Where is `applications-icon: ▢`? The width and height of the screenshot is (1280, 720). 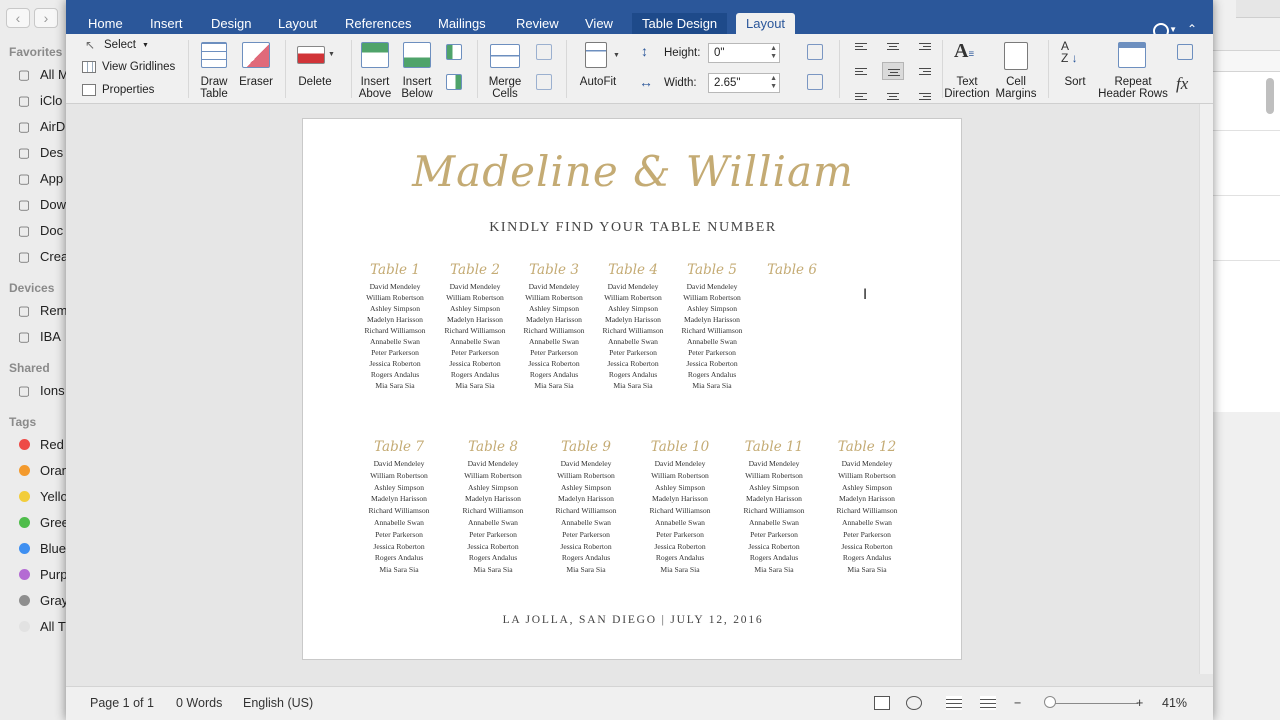 applications-icon: ▢ is located at coordinates (24, 178).